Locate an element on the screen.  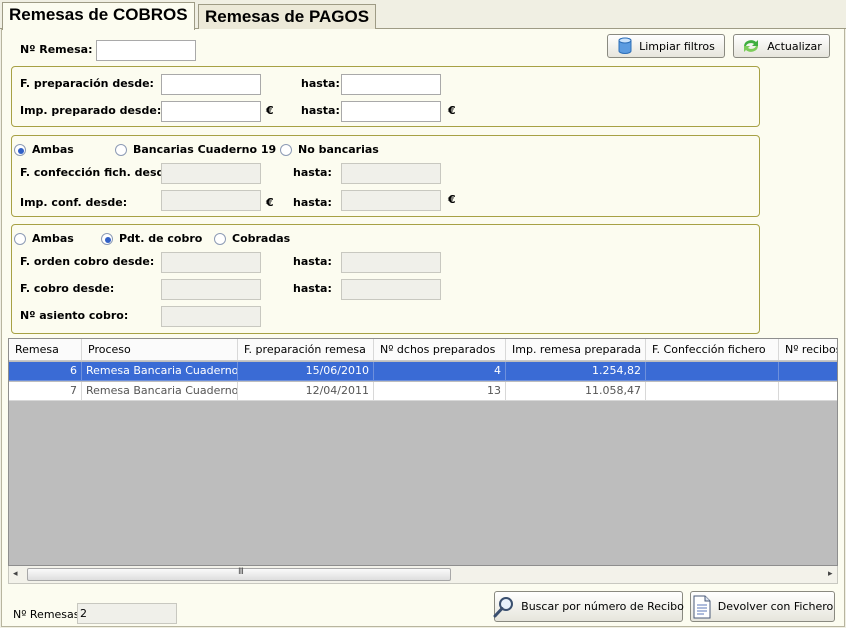
radio-bancarias: Bancarias Cuaderno 19 is located at coordinates (195, 149).